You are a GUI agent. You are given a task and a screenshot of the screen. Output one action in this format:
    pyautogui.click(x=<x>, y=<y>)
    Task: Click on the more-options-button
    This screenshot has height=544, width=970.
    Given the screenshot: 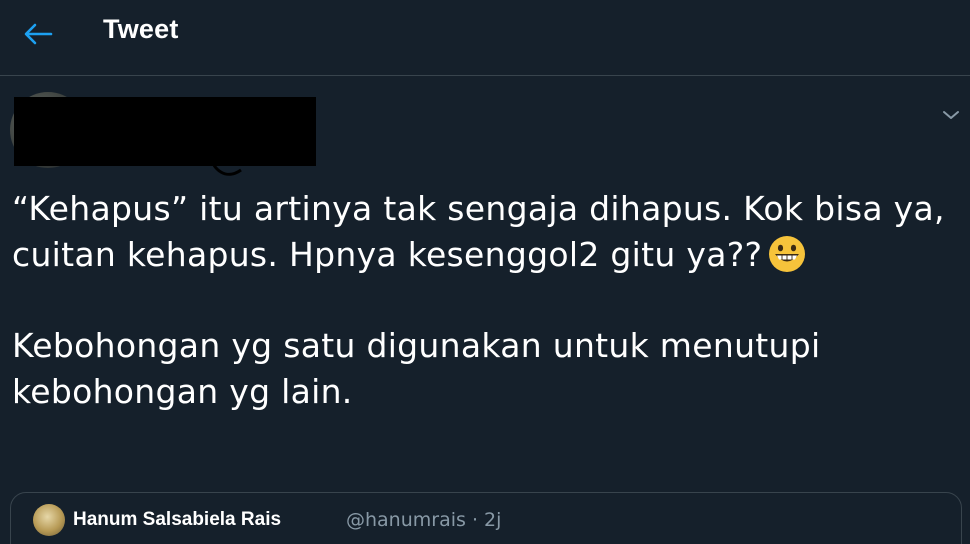 What is the action you would take?
    pyautogui.click(x=951, y=115)
    